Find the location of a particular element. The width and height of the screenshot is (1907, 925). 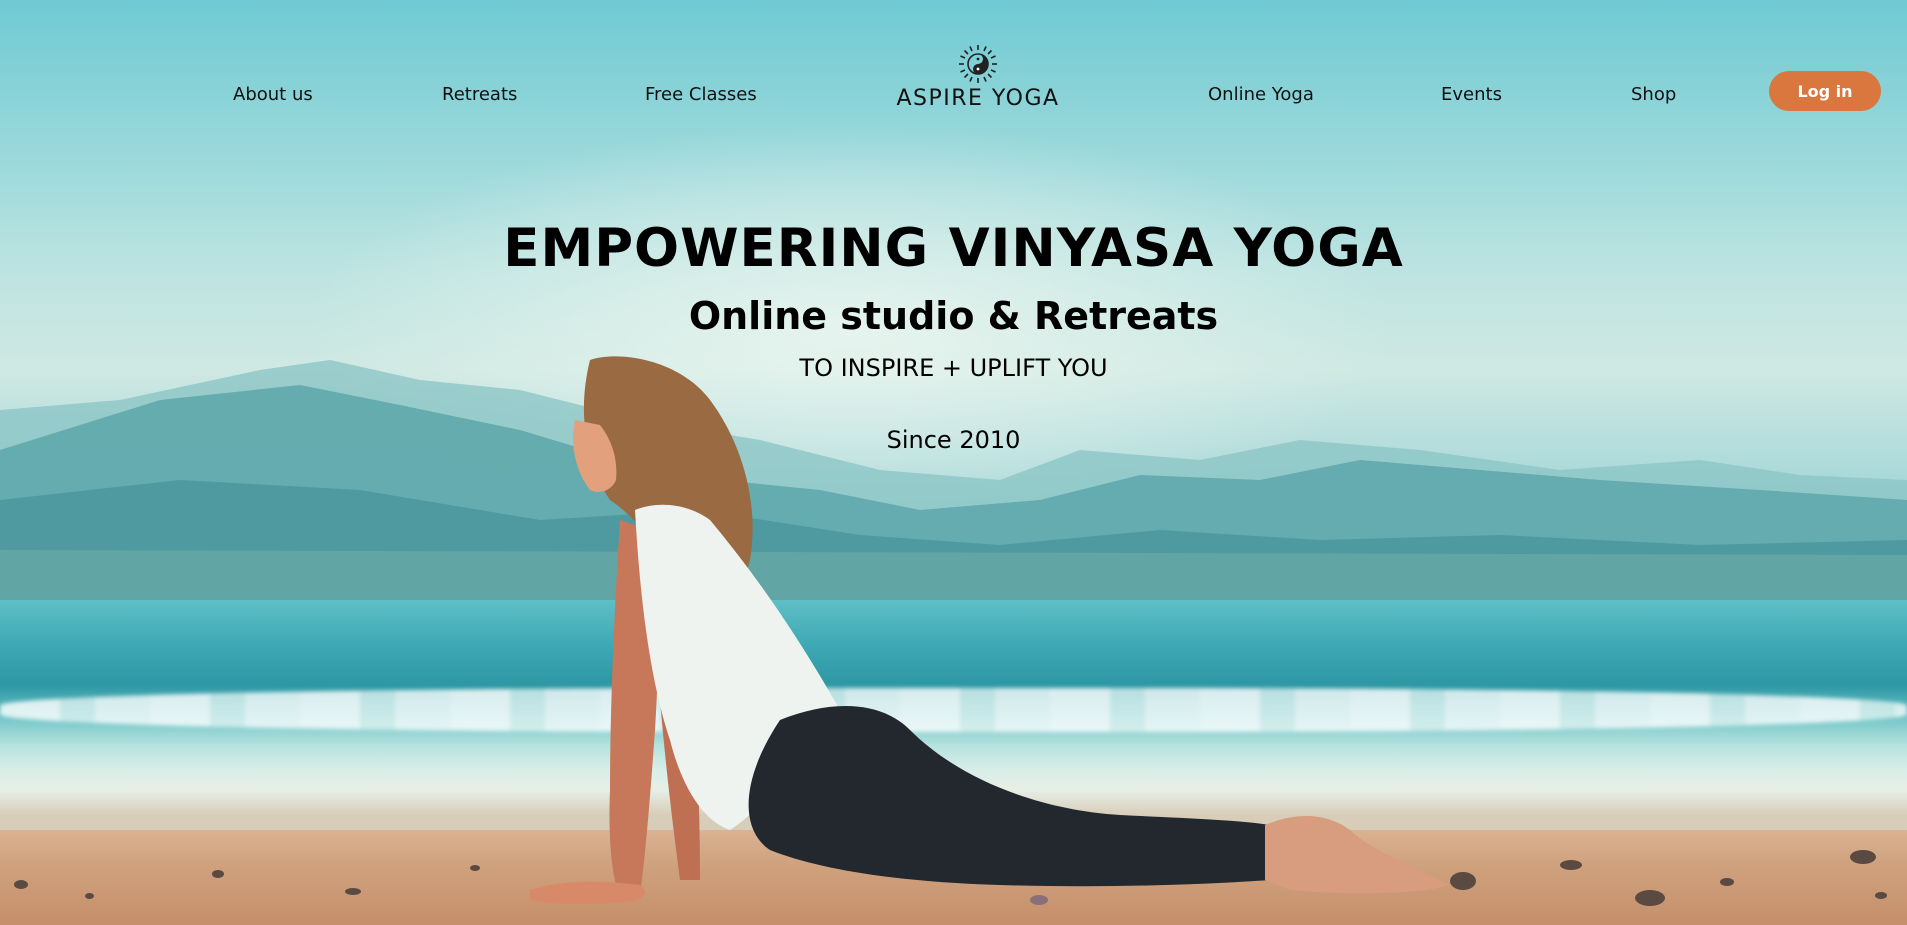

hero-title: EMPOWERING VINYASA YOGA is located at coordinates (953, 248).